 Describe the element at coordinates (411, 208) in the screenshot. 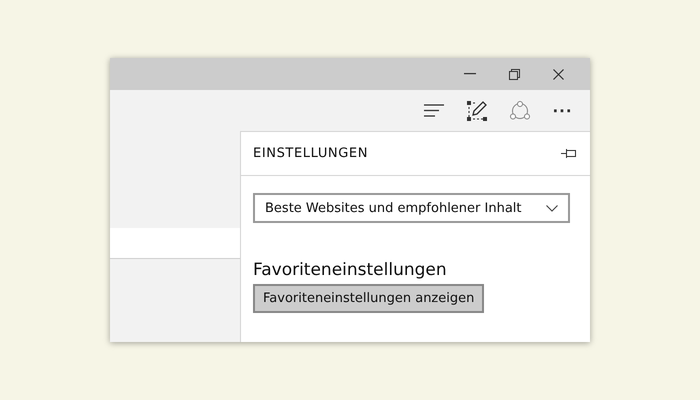

I see `new-tabs-dropdown: Beste Websites und empfohlener Inhalt` at that location.